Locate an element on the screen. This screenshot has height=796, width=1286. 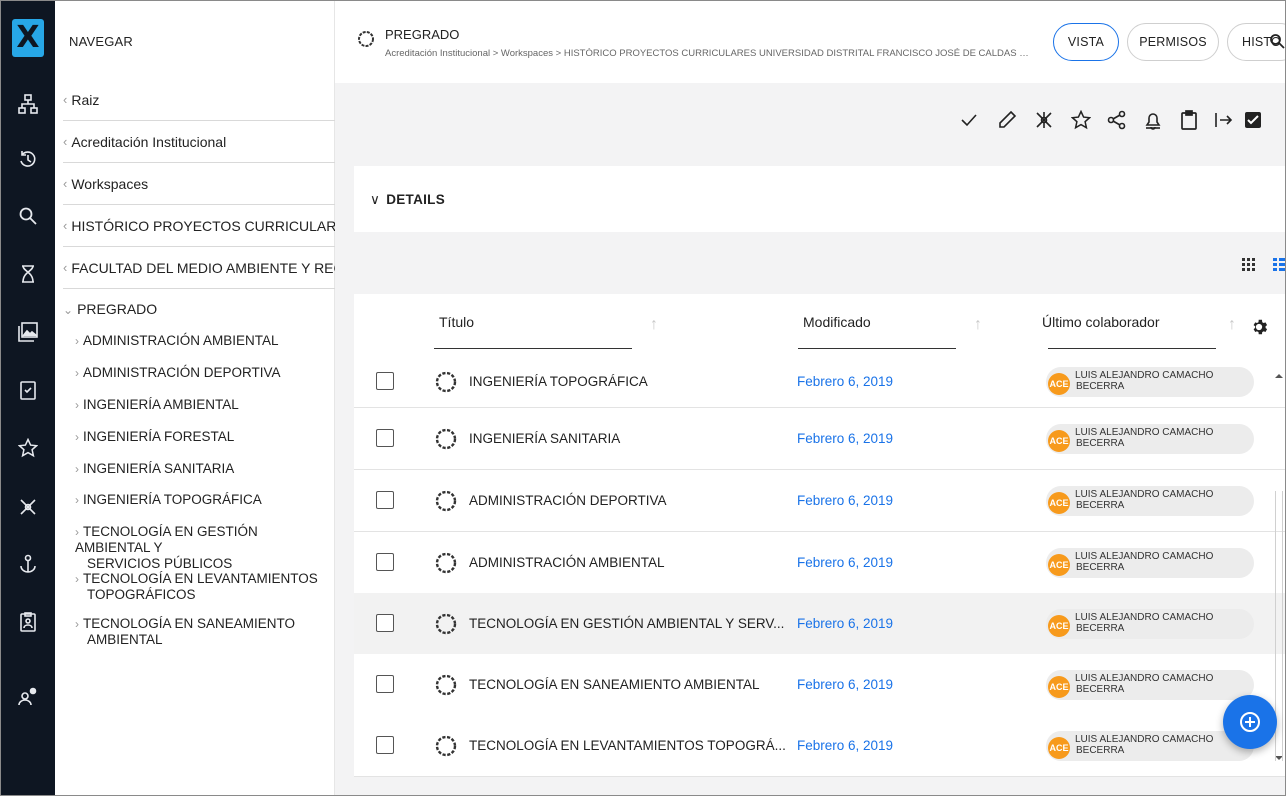
app-logo: X is located at coordinates (28, 38).